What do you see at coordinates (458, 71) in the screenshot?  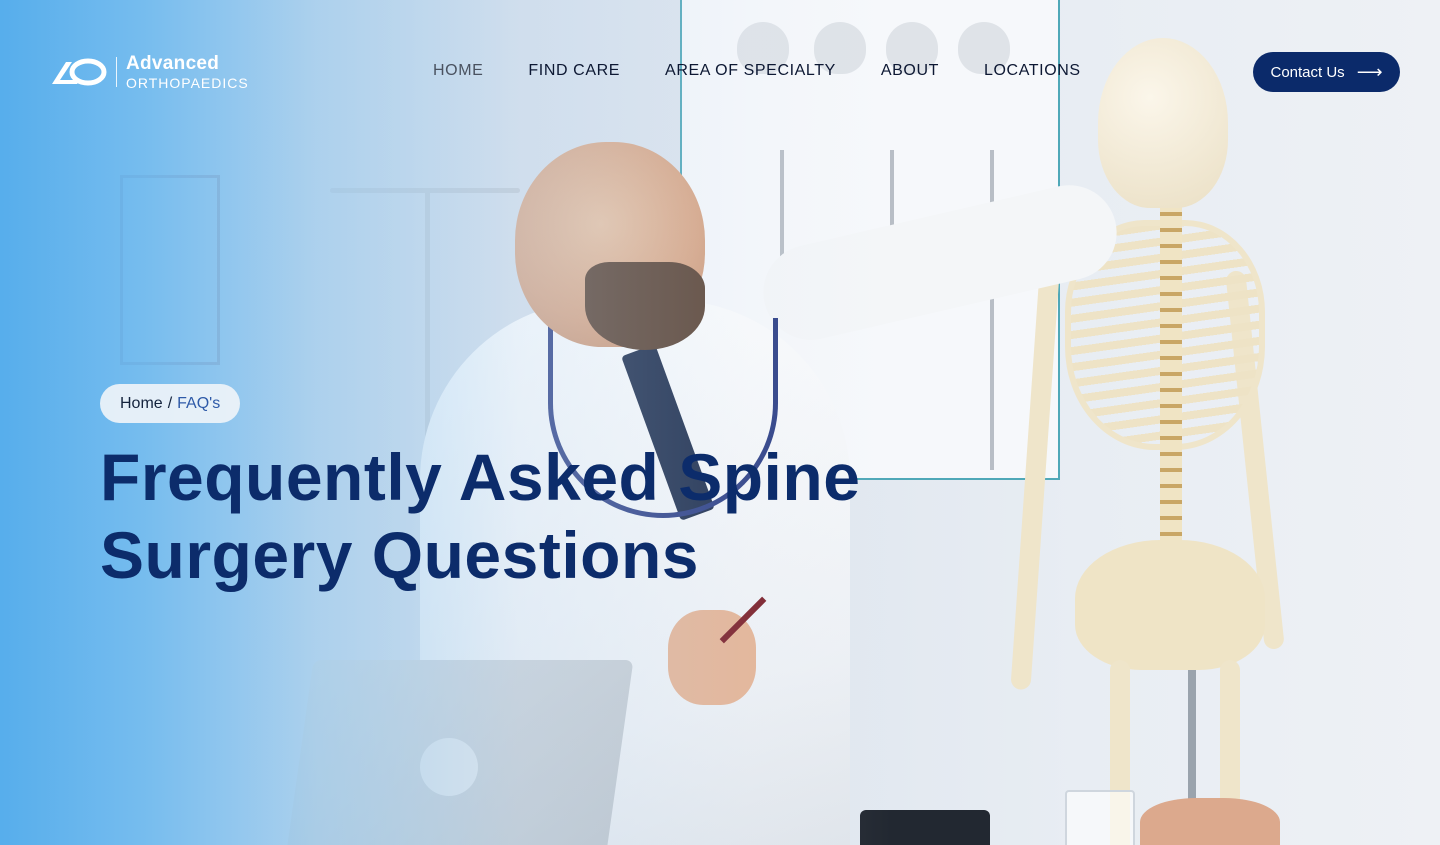 I see `nav-item-home: HOME` at bounding box center [458, 71].